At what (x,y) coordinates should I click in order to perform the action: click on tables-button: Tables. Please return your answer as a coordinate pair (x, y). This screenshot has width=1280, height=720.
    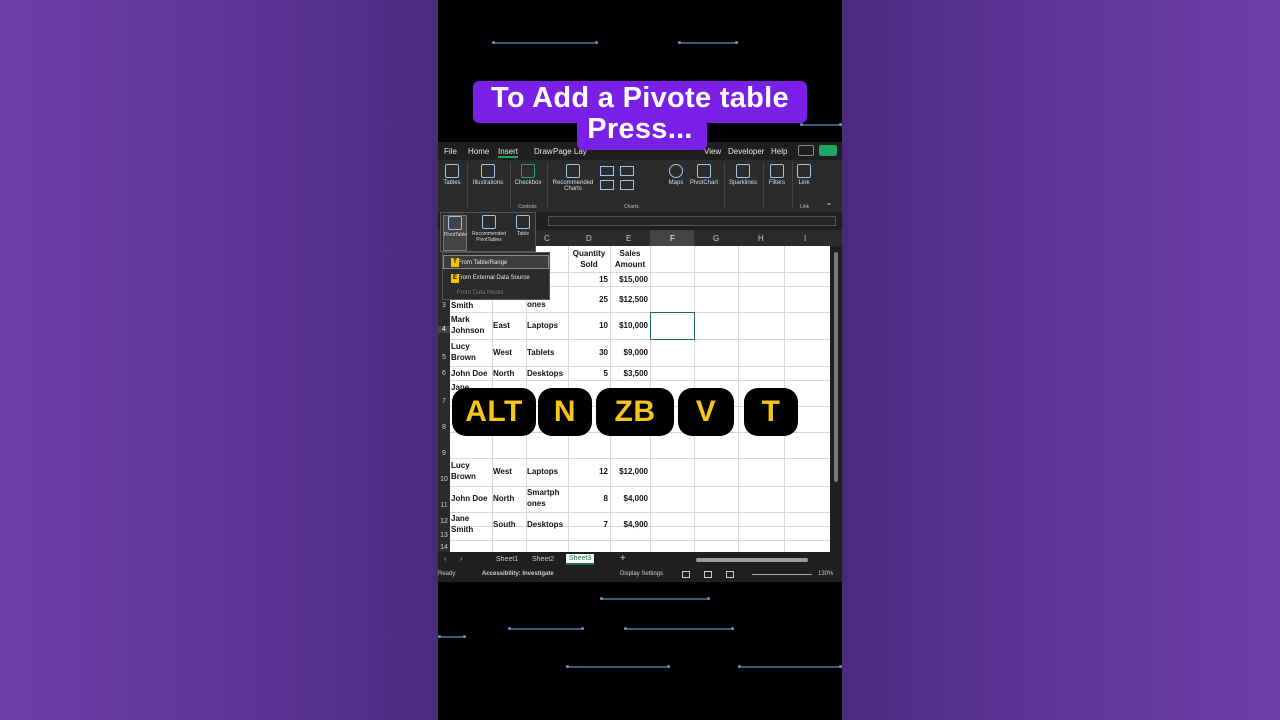
    Looking at the image, I should click on (452, 175).